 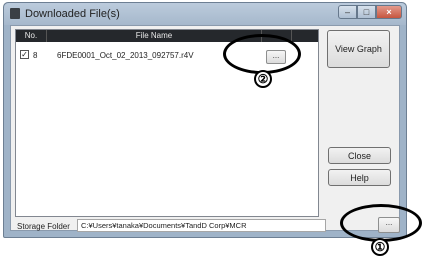 What do you see at coordinates (43, 226) in the screenshot?
I see `storage-folder-label: Storage Folder` at bounding box center [43, 226].